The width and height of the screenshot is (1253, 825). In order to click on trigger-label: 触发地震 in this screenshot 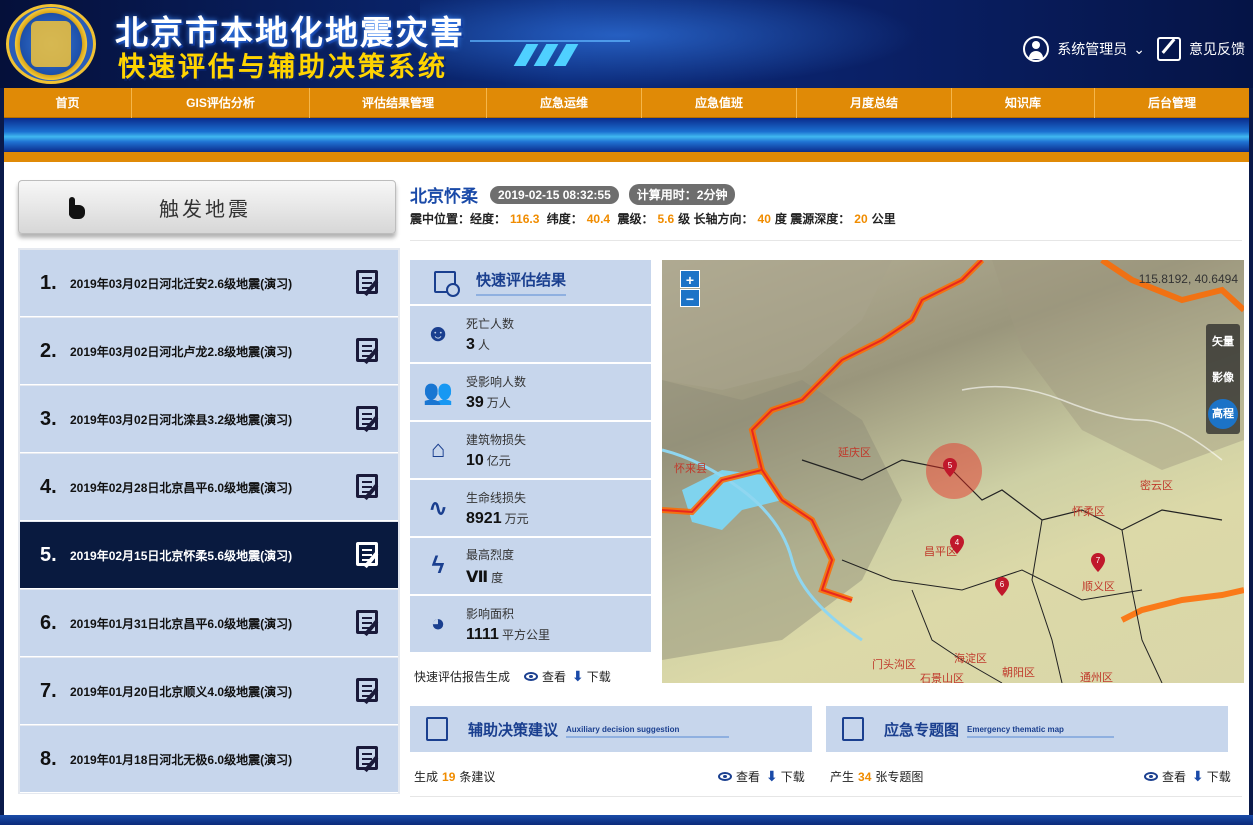, I will do `click(205, 209)`.